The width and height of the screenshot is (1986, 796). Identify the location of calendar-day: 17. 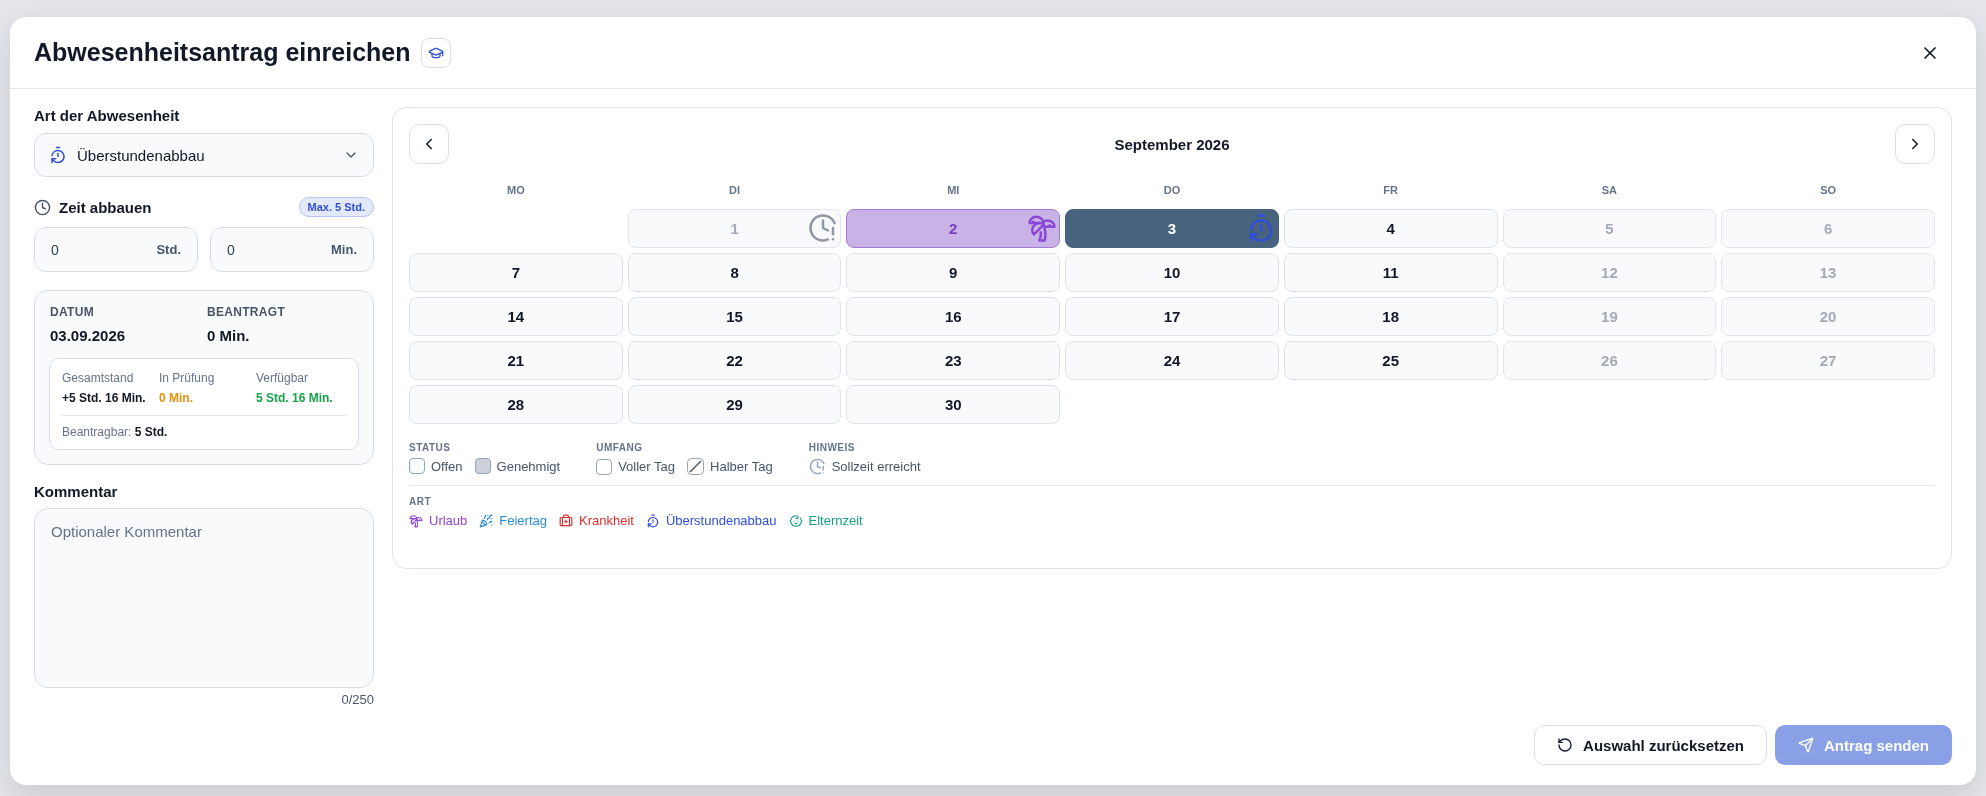
(1172, 316).